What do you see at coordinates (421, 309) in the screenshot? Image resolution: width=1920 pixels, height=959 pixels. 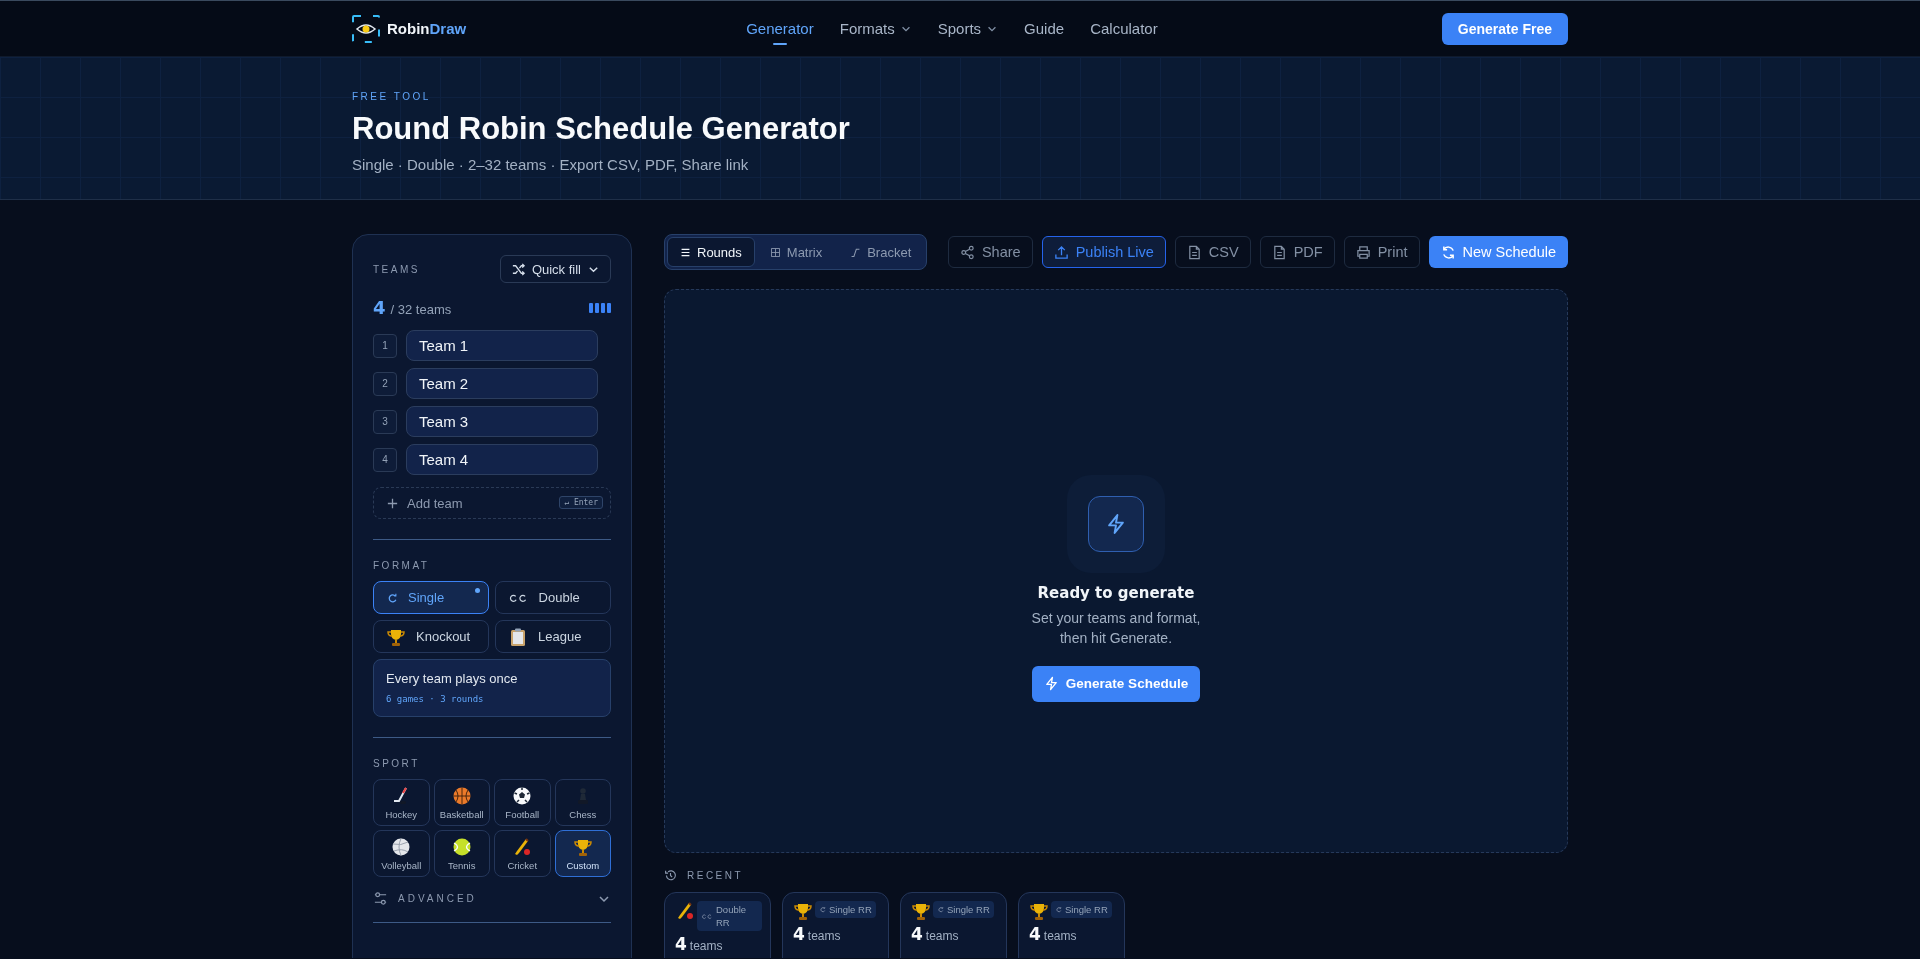 I see `team-limit: / 32 teams` at bounding box center [421, 309].